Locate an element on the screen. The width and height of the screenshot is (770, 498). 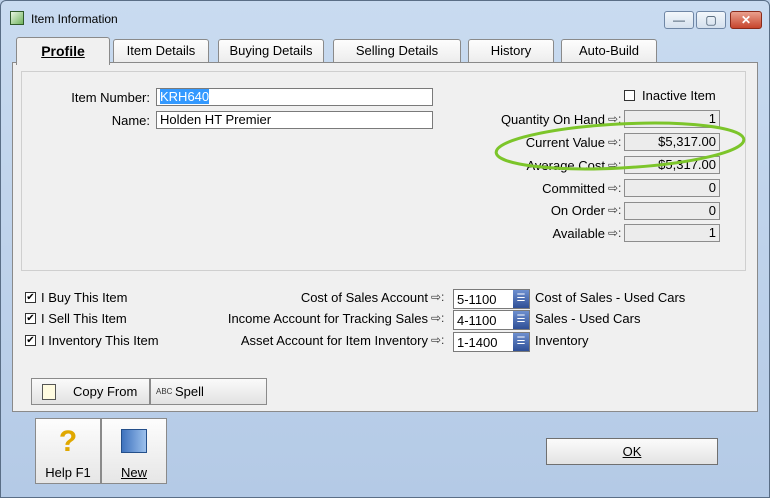
buy-item-label: I Buy This Item is located at coordinates (84, 297).